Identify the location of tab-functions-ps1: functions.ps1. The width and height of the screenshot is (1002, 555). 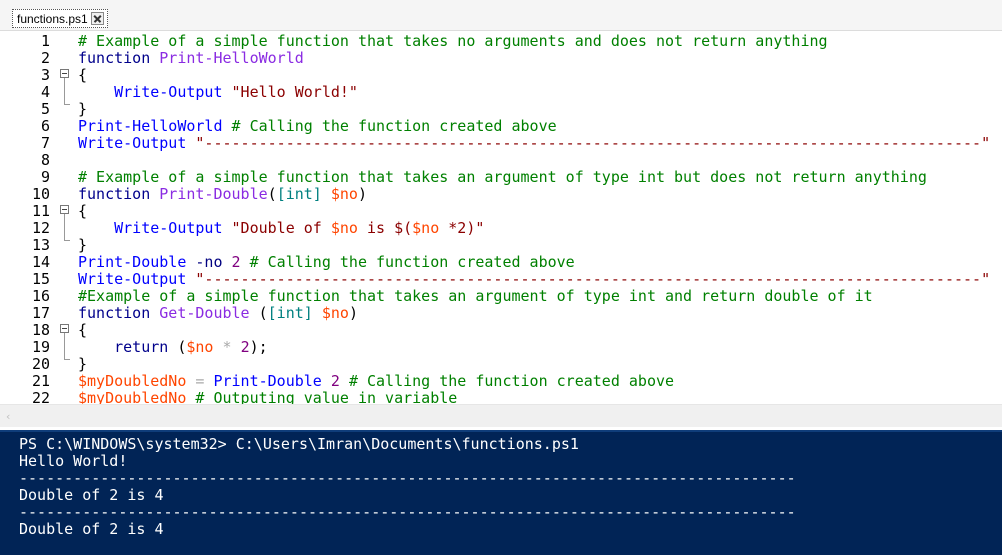
(60, 18).